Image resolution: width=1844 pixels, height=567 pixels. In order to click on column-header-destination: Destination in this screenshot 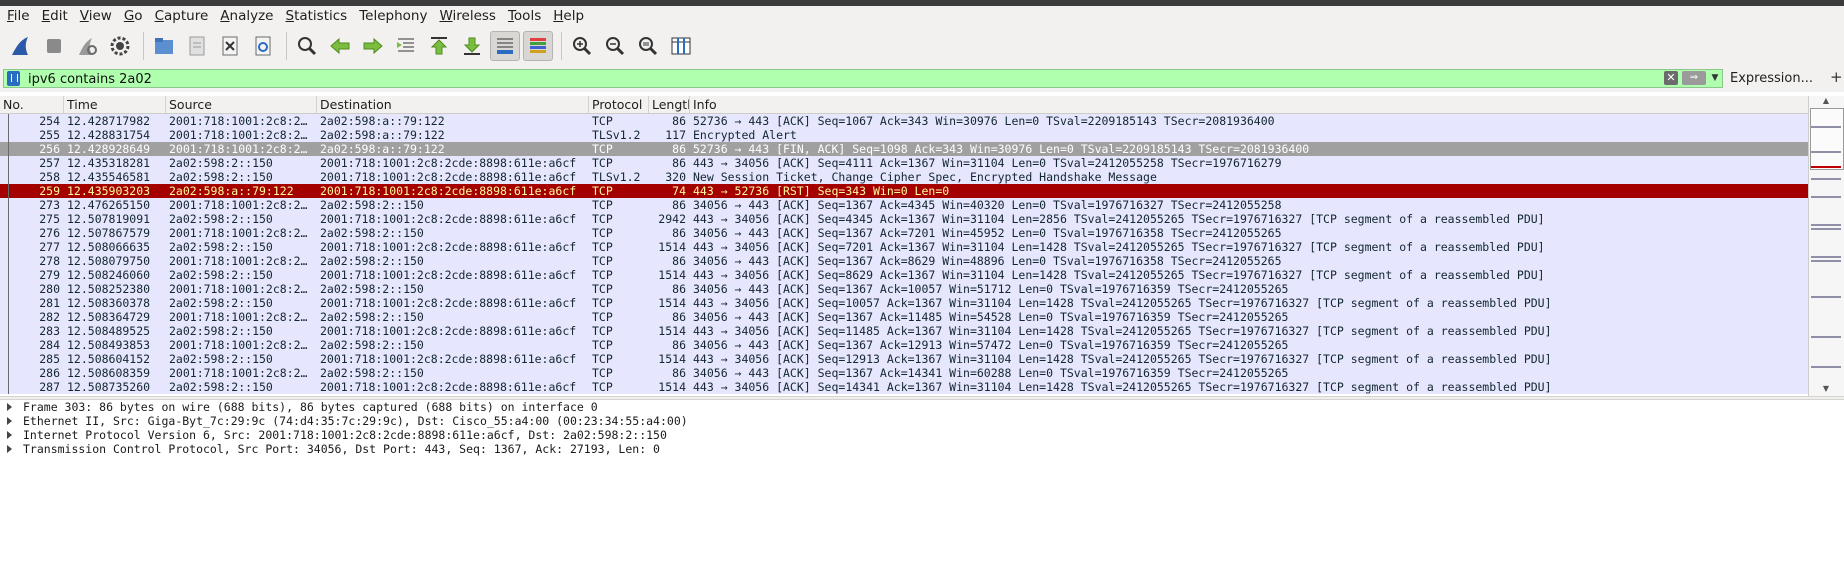, I will do `click(453, 104)`.